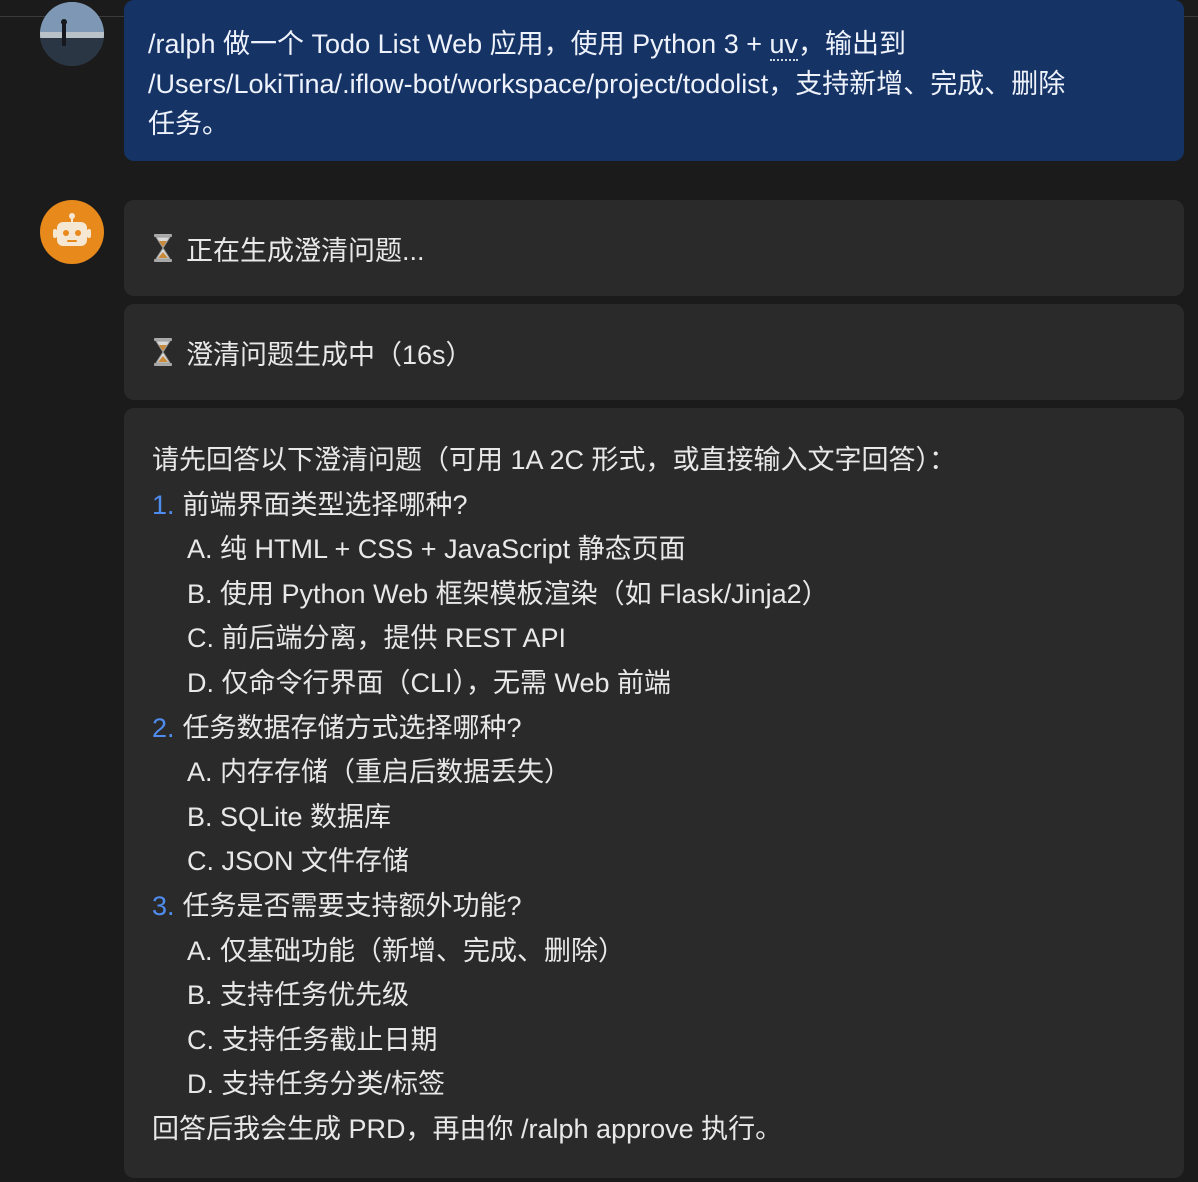  What do you see at coordinates (467, 1128) in the screenshot?
I see `footer-text: 回答后我会生成 PRD，再由你 /ralph approve 执行。` at bounding box center [467, 1128].